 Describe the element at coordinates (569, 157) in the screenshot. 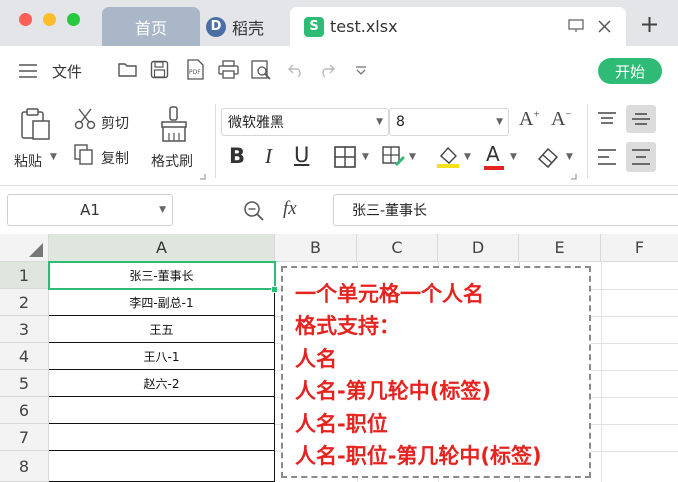

I see `eraser-dropdown-icon: ▼` at that location.